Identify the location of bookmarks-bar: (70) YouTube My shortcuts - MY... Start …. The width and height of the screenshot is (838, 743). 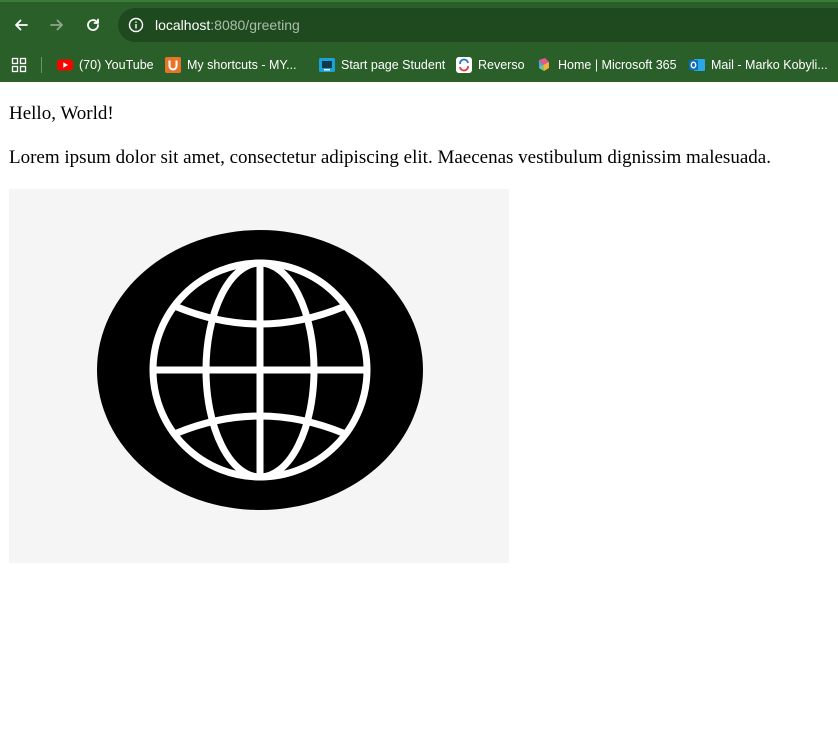
(419, 65).